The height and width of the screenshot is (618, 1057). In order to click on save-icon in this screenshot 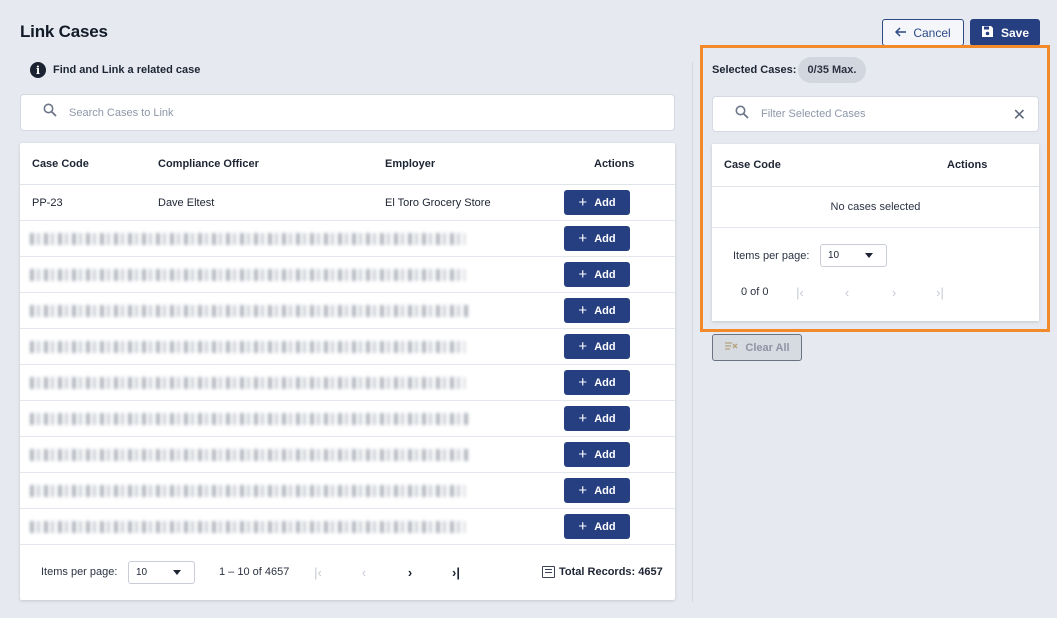, I will do `click(987, 33)`.